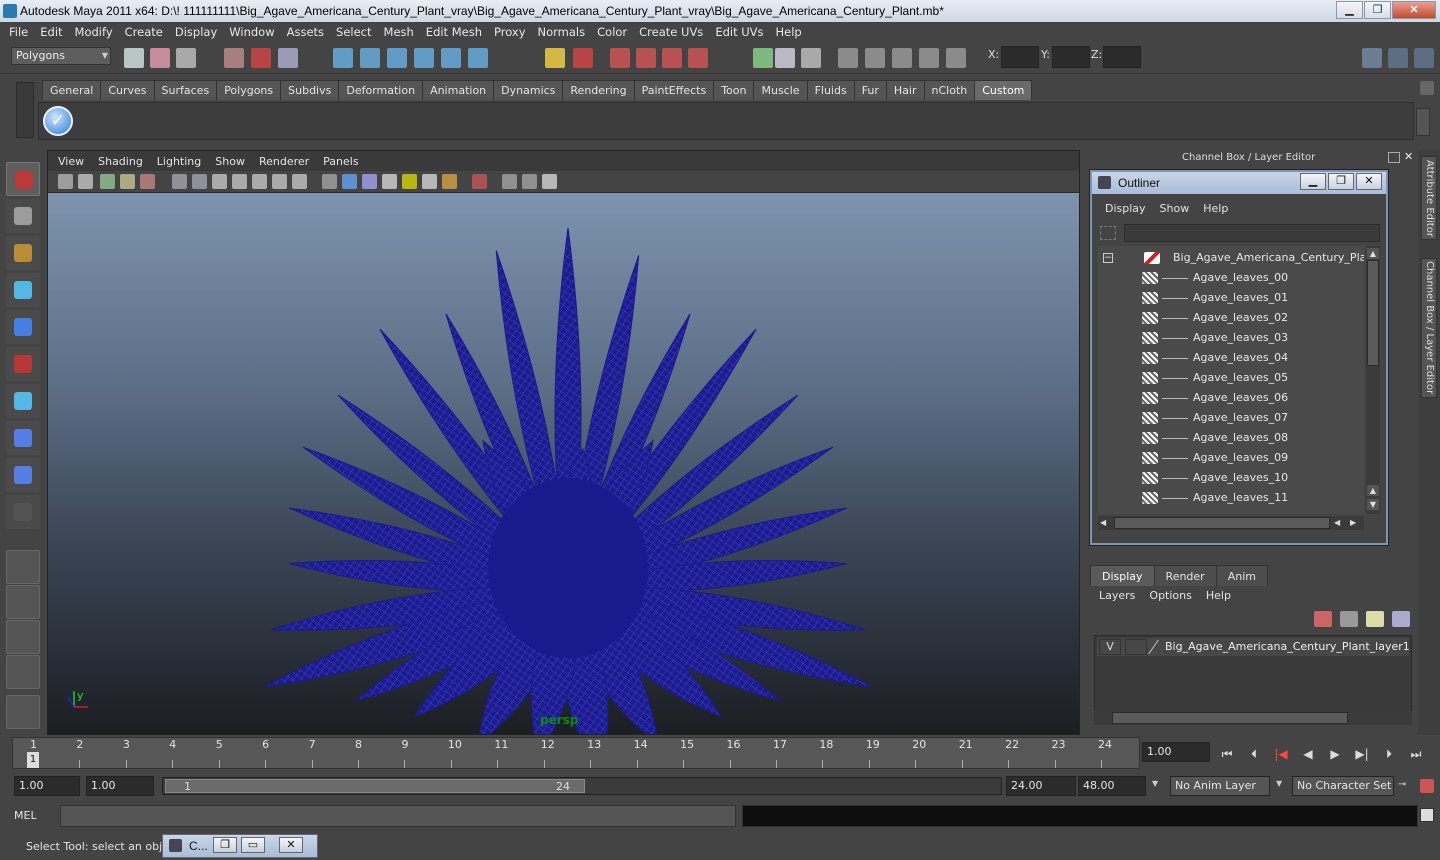  Describe the element at coordinates (23, 179) in the screenshot. I see `select-tool-icon` at that location.